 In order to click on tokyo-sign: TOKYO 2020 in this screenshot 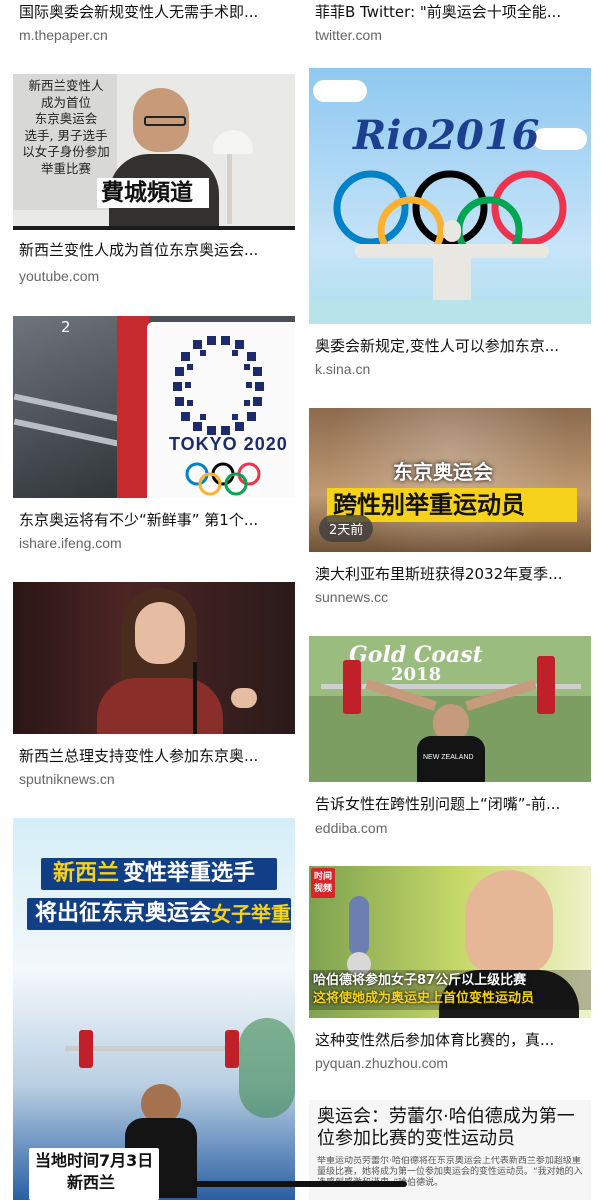, I will do `click(221, 410)`.